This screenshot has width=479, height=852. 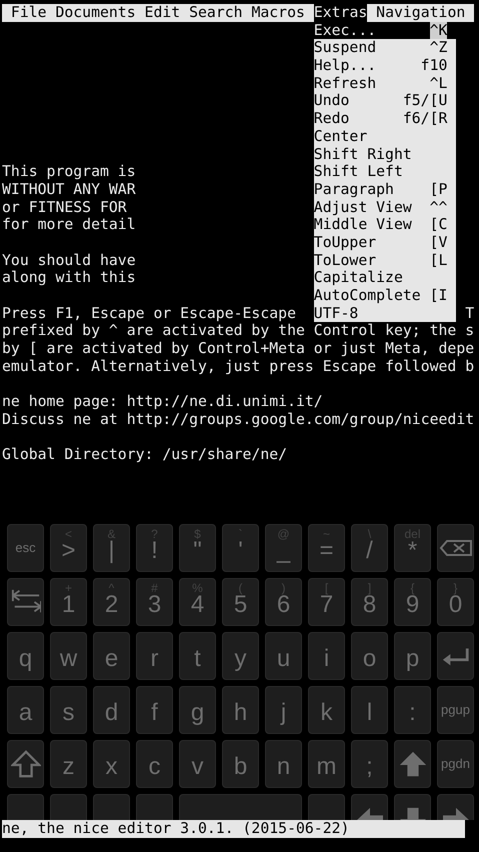 I want to click on menu-bar-item: File, so click(x=28, y=13).